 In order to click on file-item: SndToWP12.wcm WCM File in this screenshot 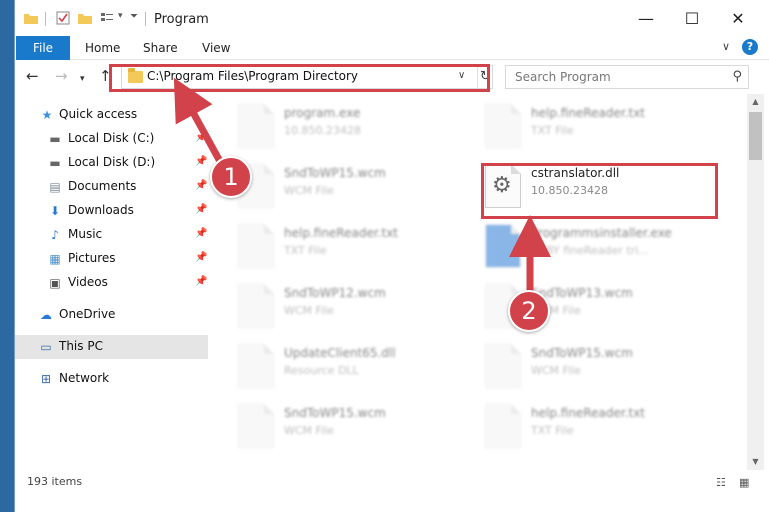, I will do `click(332, 304)`.